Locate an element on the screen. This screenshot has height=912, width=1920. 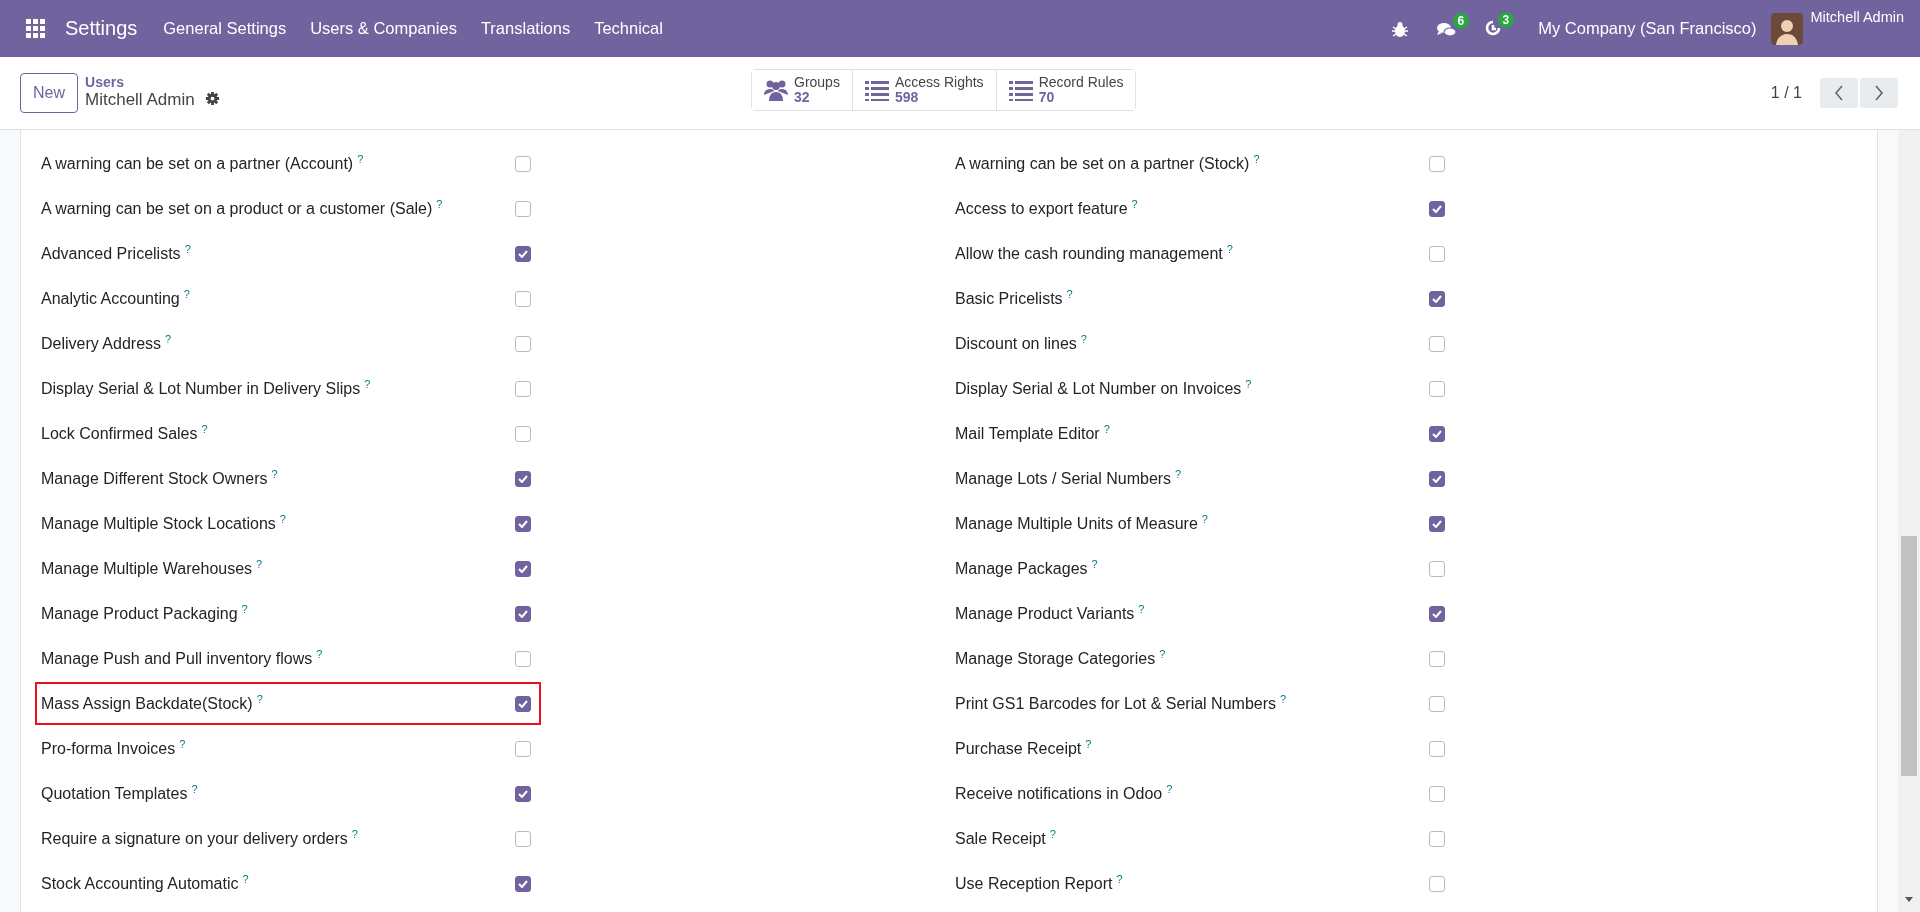
chat-icon is located at coordinates (1447, 28).